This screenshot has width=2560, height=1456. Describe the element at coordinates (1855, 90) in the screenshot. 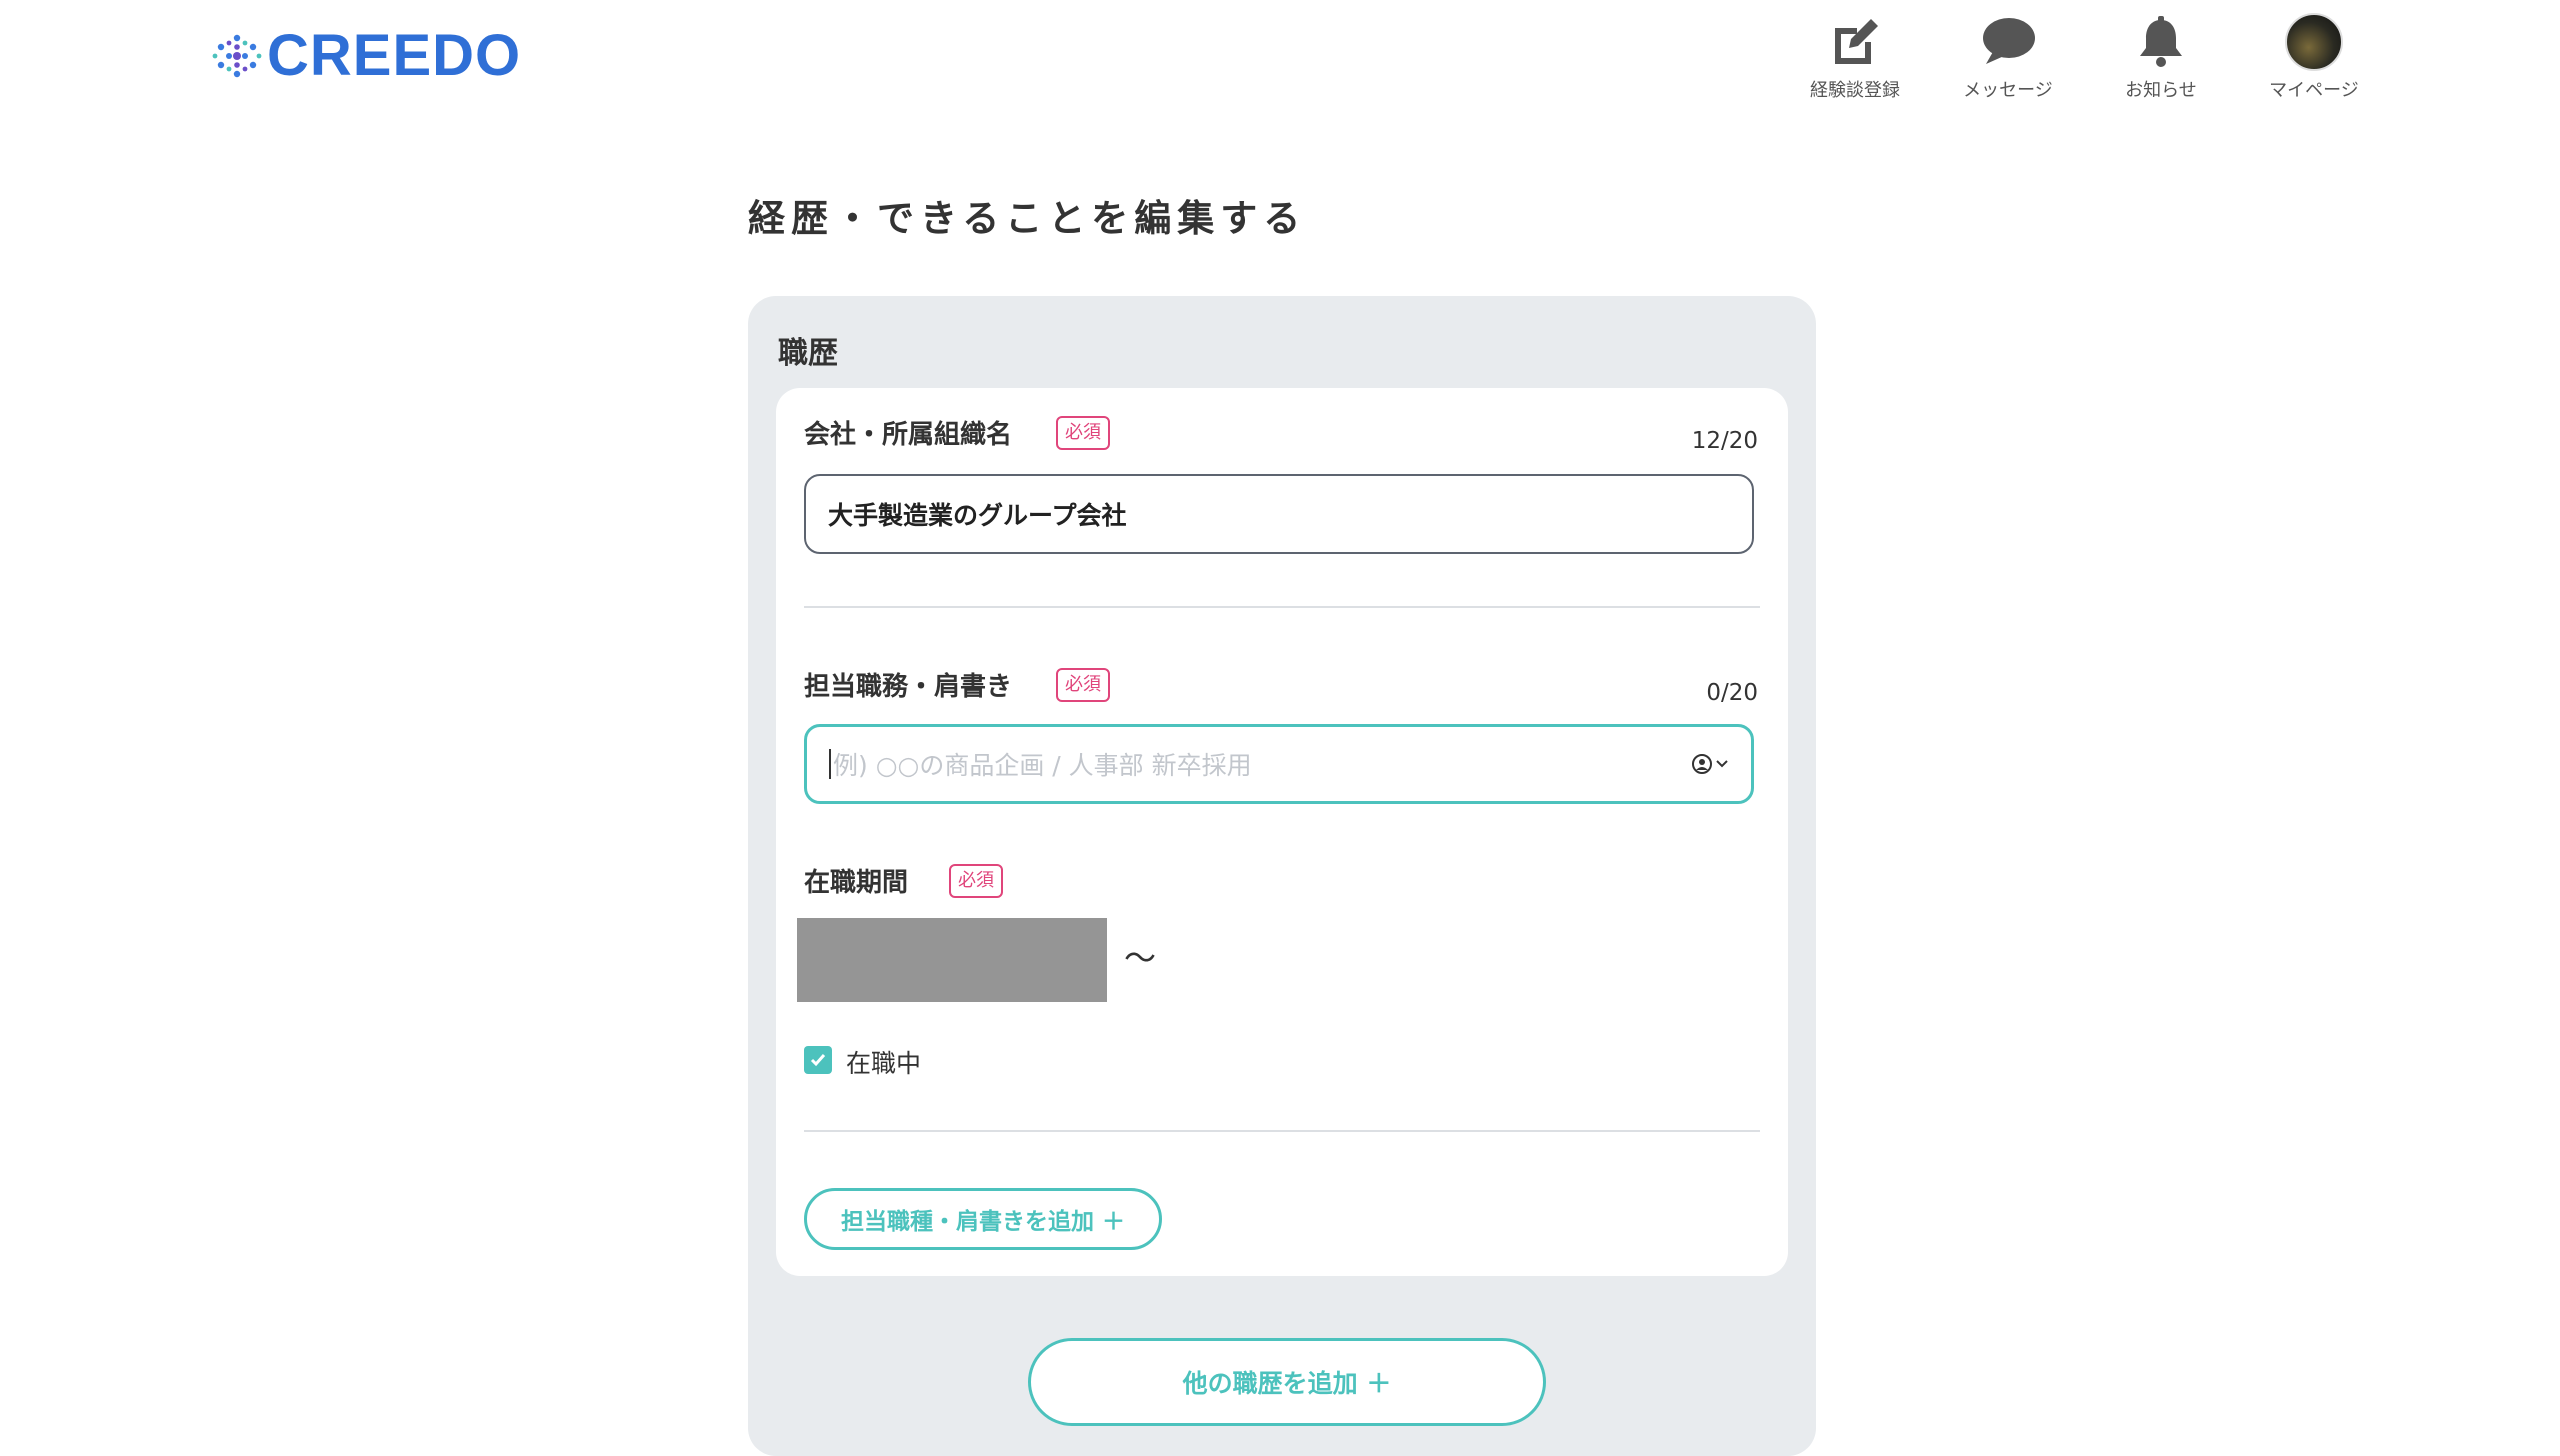

I see `nav-label: 経験談登録` at that location.